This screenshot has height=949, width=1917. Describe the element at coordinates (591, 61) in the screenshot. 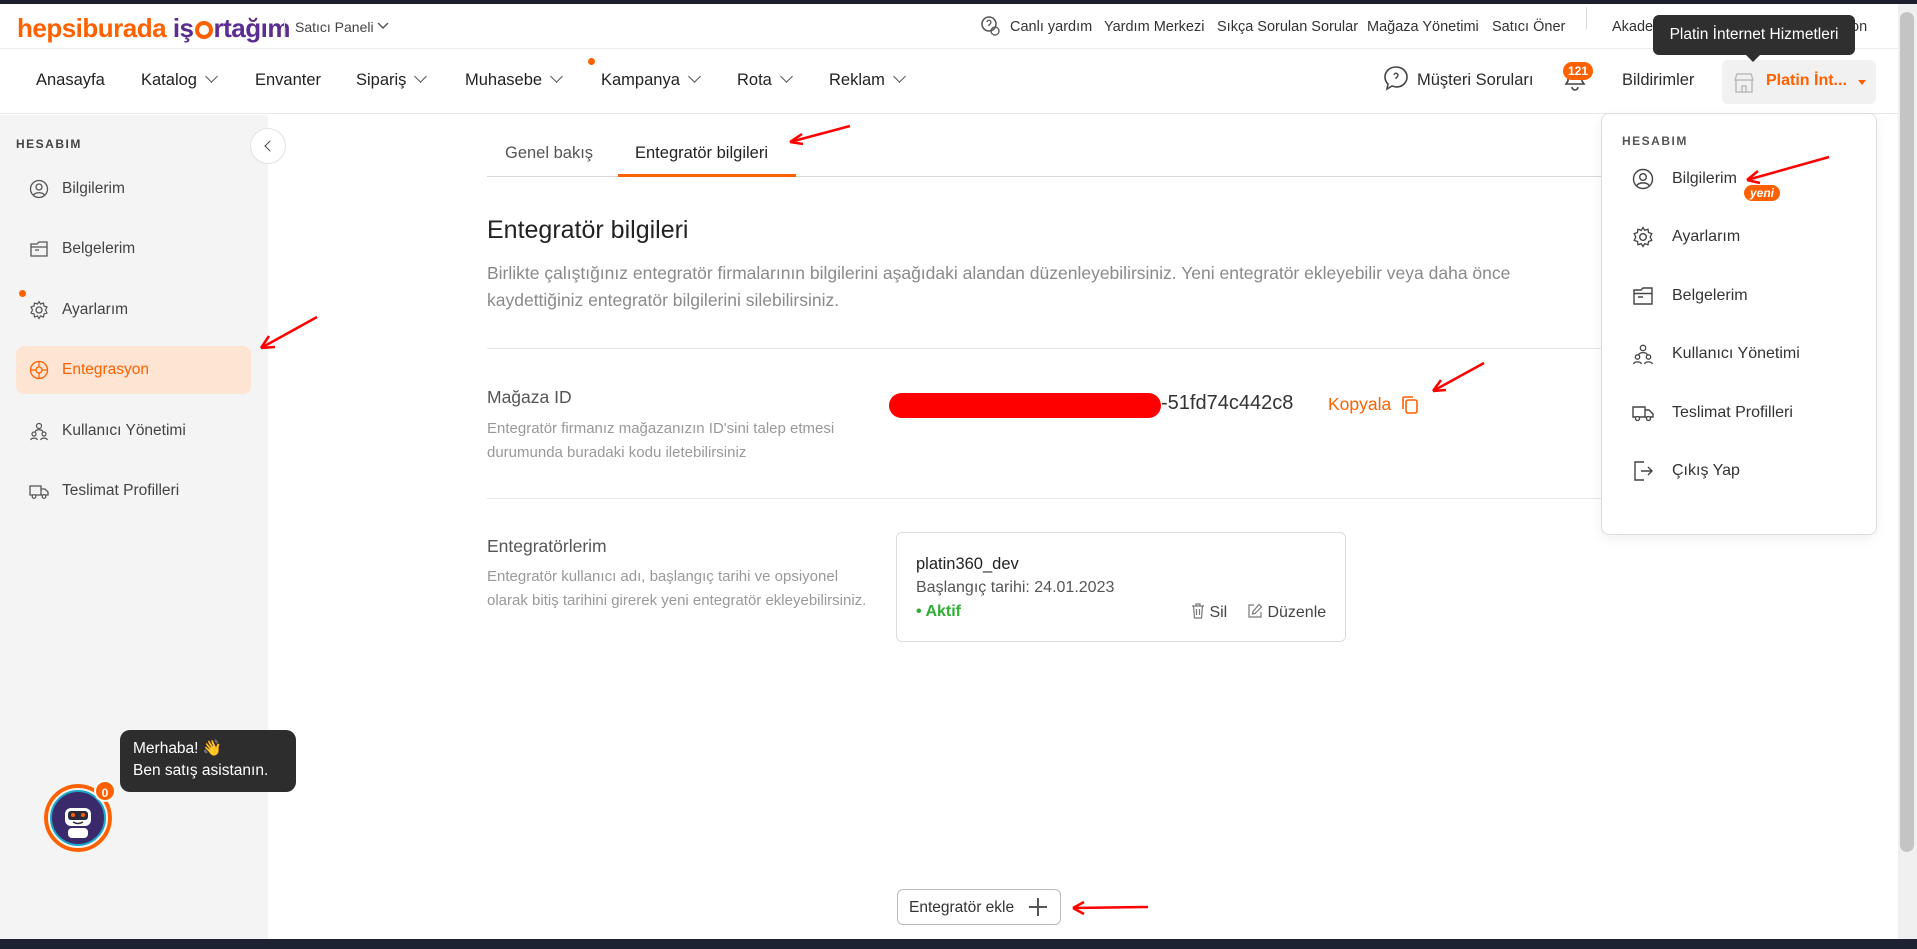

I see `nav-notification-dot` at that location.